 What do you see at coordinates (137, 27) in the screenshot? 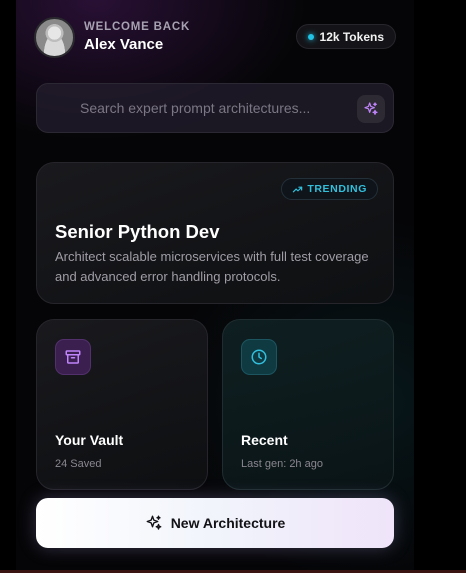
I see `welcome-kicker: WELCOME BACK` at bounding box center [137, 27].